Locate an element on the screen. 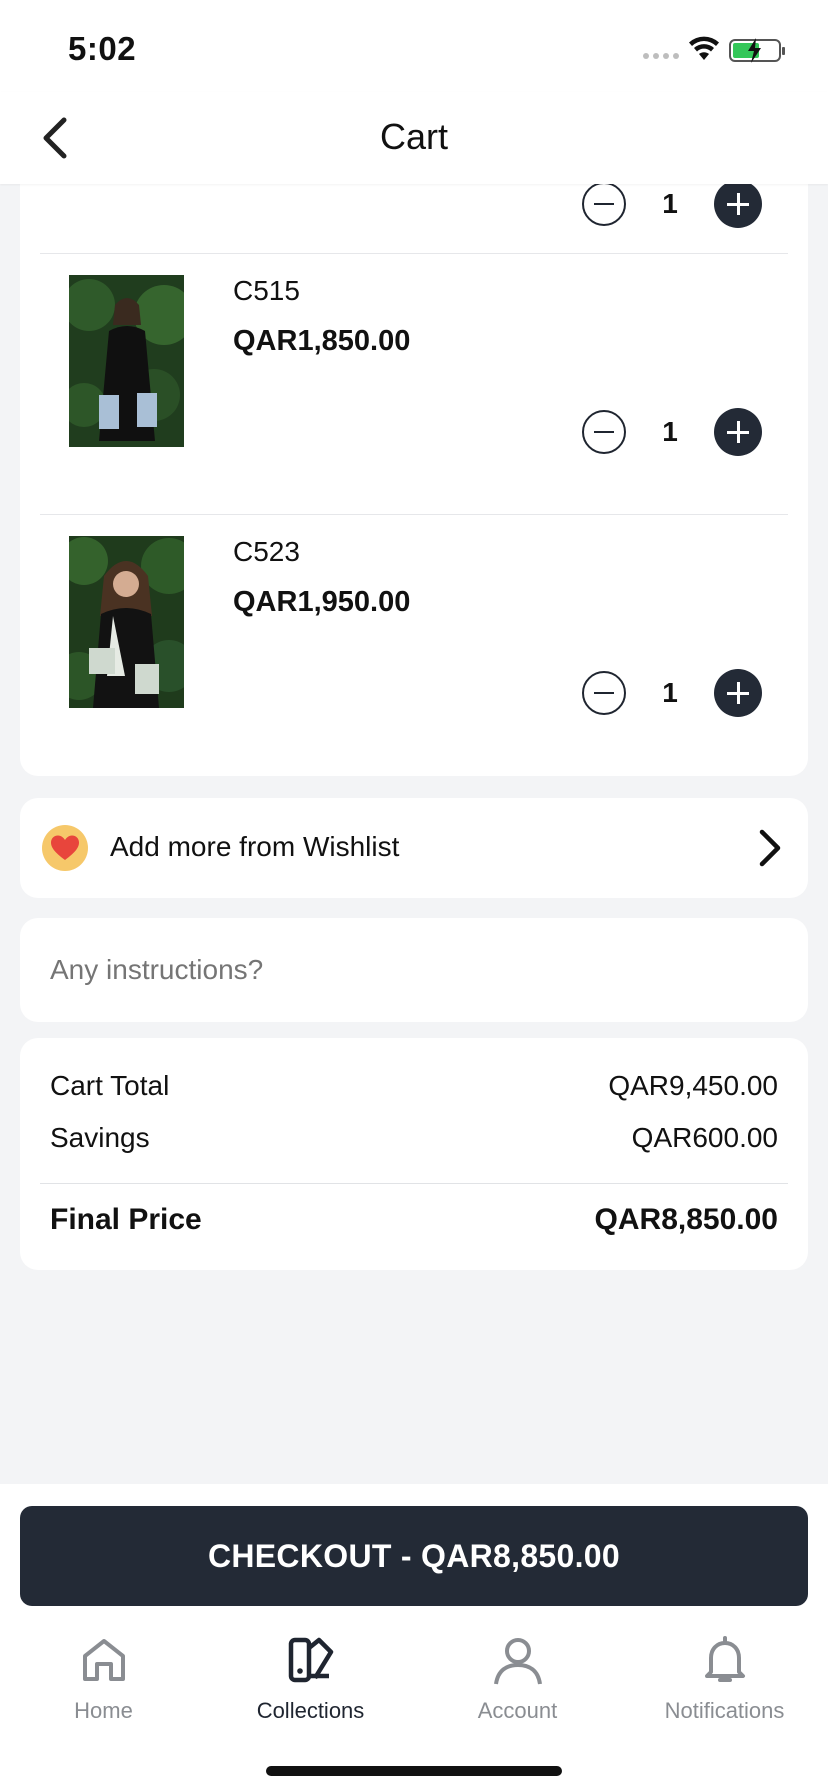  status-bar: 5:02 is located at coordinates (414, 46).